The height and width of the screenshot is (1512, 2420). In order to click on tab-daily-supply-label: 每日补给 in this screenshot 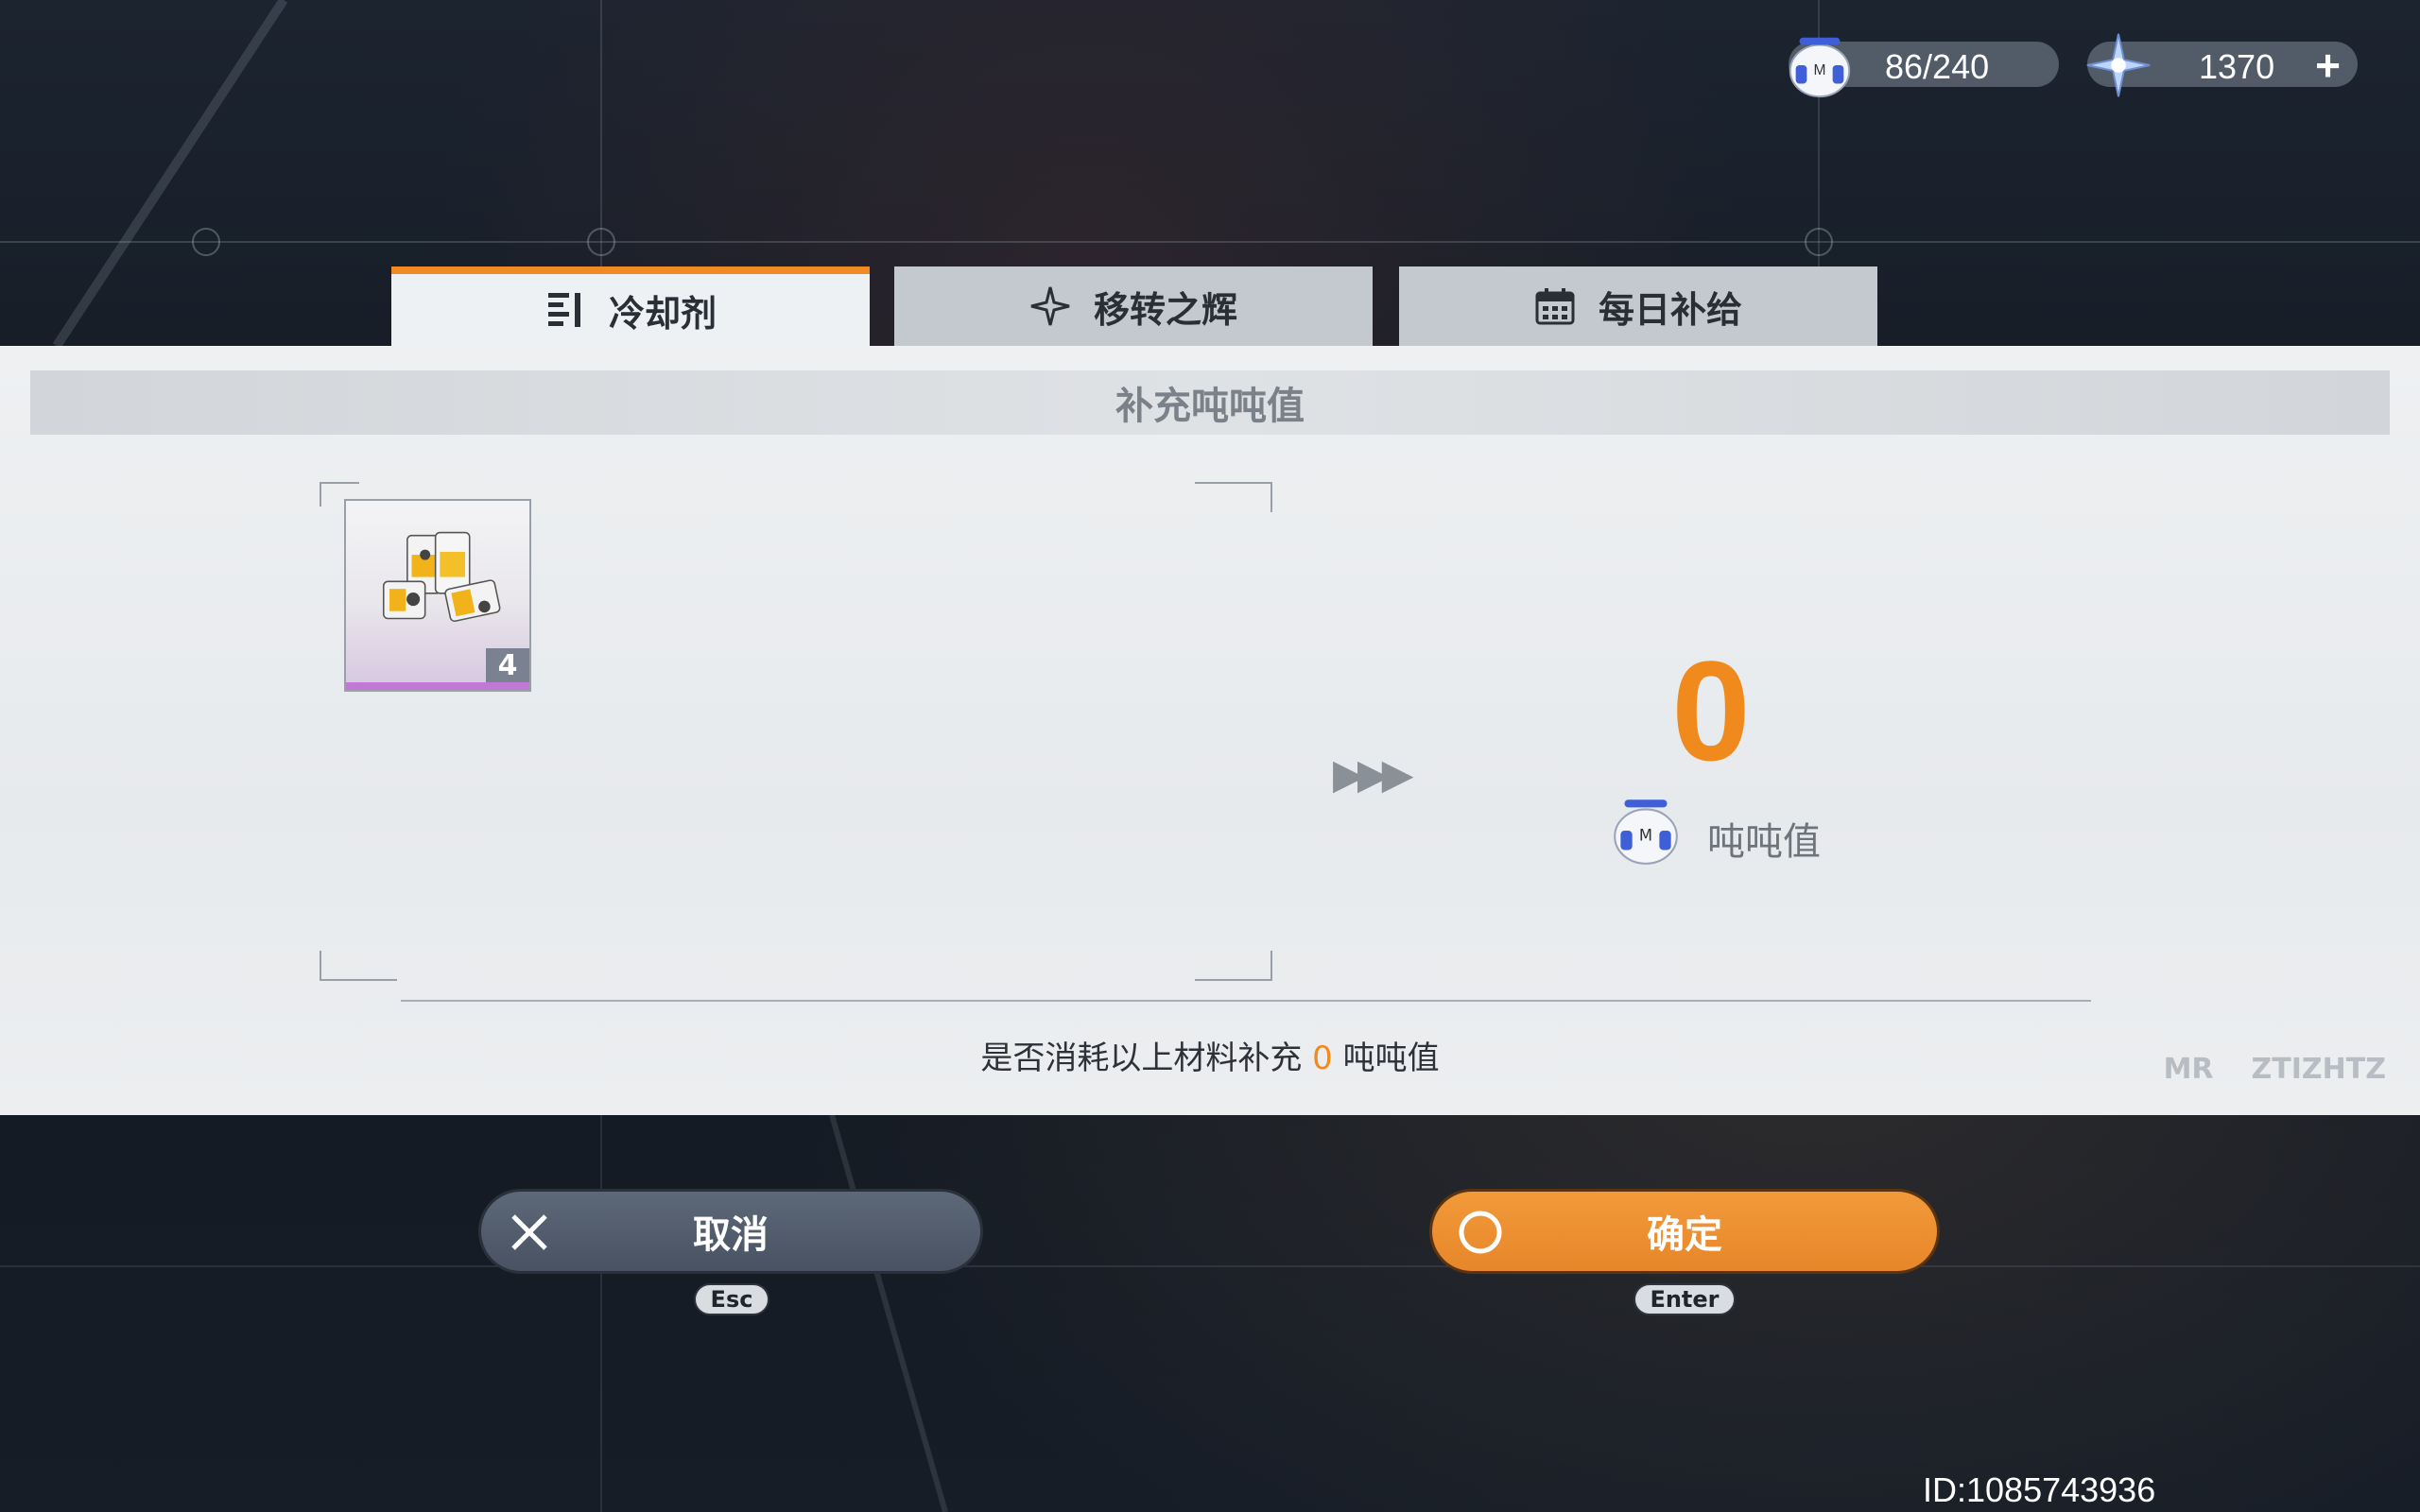, I will do `click(1670, 309)`.